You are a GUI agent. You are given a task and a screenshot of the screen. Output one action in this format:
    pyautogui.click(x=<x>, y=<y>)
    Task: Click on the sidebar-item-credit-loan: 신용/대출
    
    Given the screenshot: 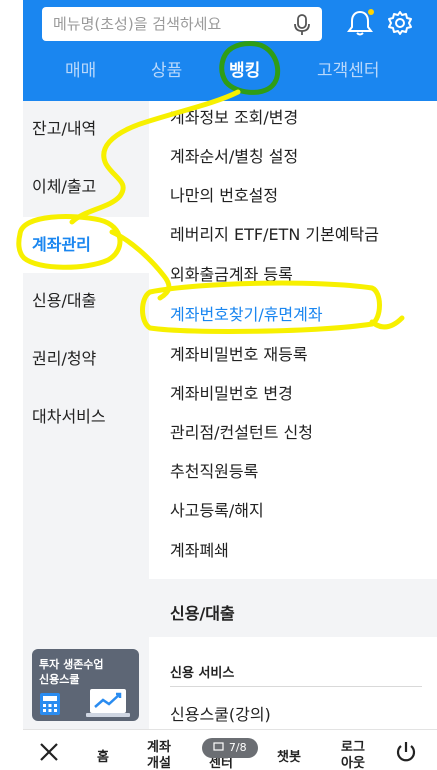 What is the action you would take?
    pyautogui.click(x=86, y=301)
    